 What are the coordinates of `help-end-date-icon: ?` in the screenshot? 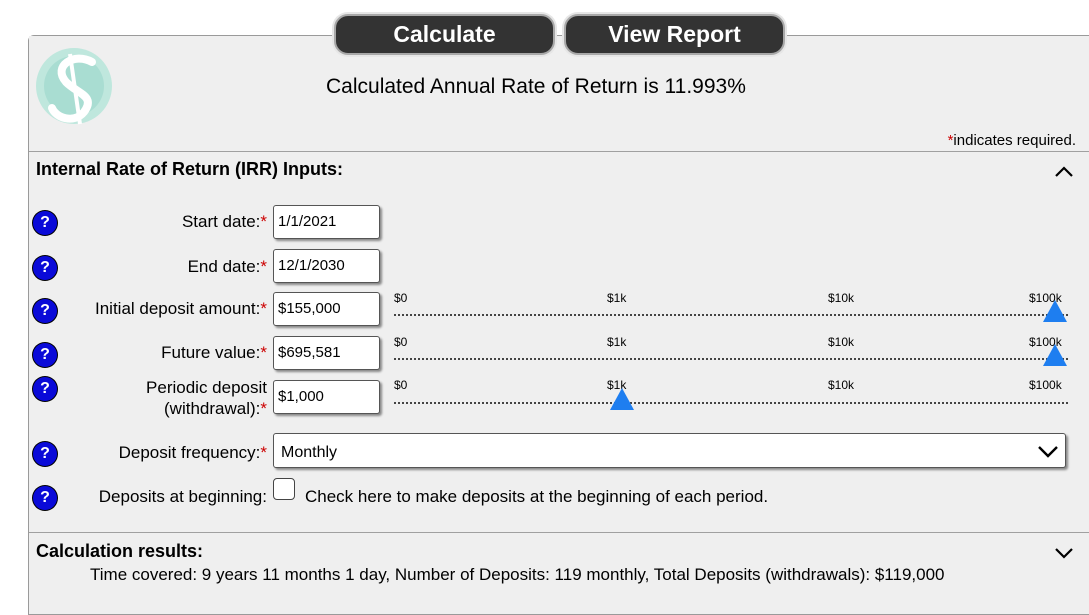 It's located at (45, 268).